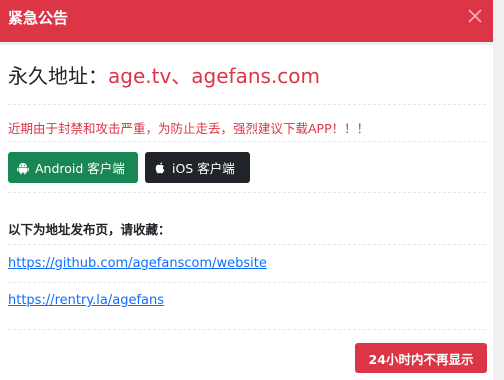 The image size is (504, 380). Describe the element at coordinates (203, 168) in the screenshot. I see `ios-client-label: iOS 客户端` at that location.